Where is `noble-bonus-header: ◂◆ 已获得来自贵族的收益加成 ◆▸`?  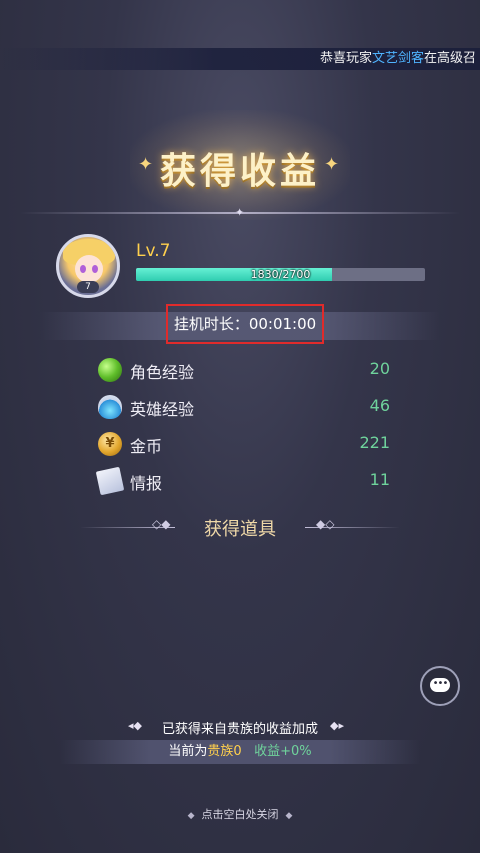
noble-bonus-header: ◂◆ 已获得来自贵族的收益加成 ◆▸ is located at coordinates (240, 728).